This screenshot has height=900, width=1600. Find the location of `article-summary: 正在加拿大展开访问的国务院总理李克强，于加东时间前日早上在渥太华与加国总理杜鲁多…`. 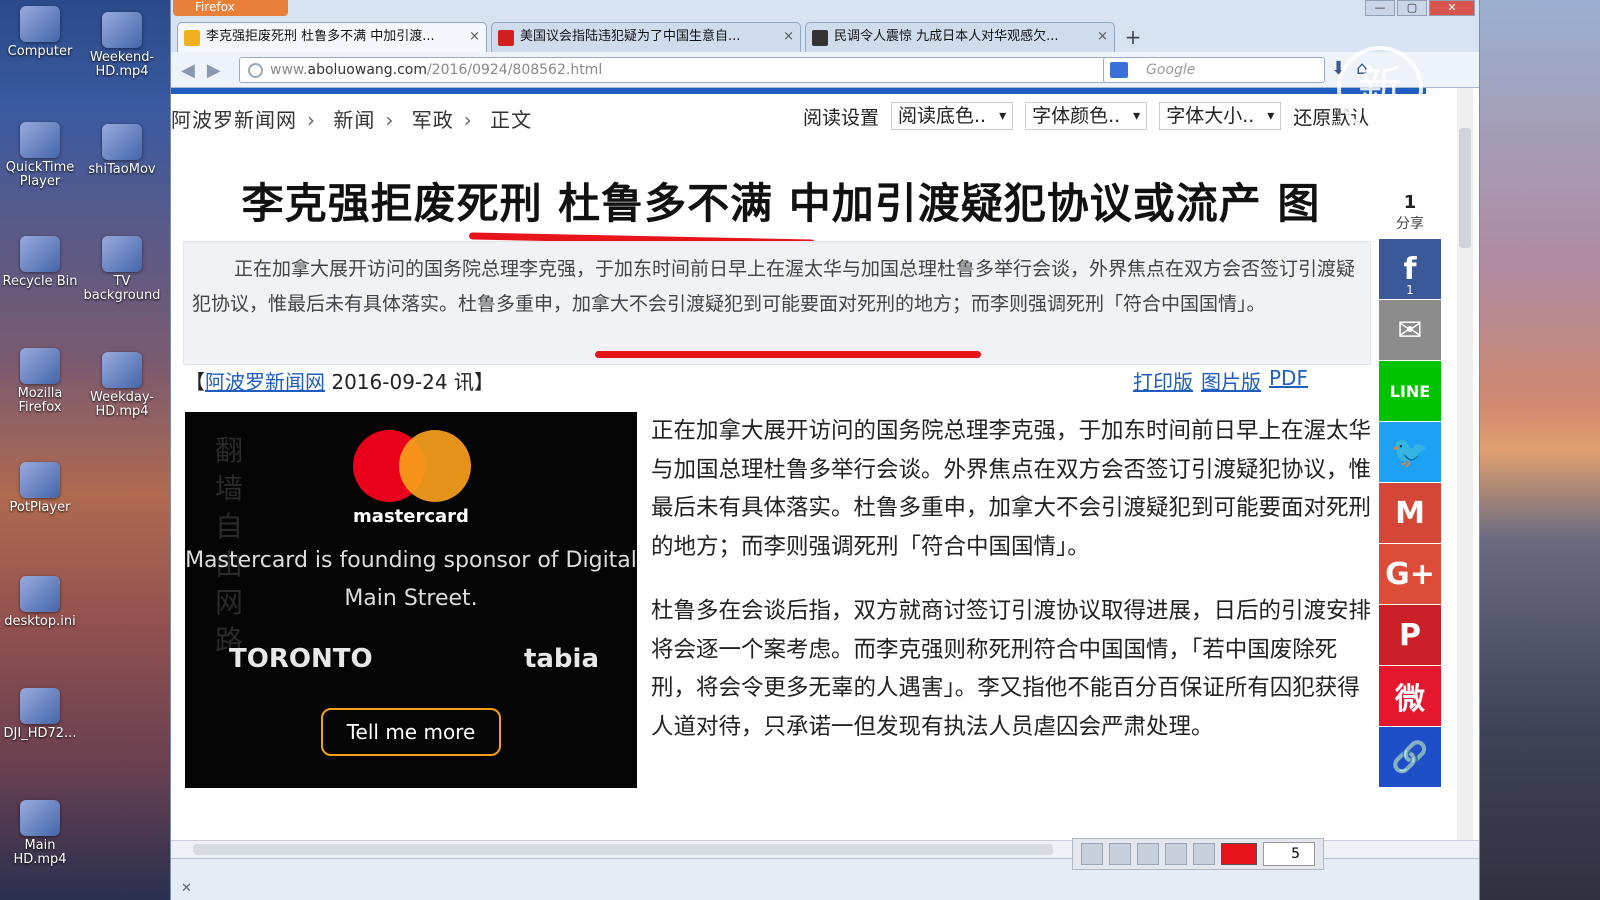

article-summary: 正在加拿大展开访问的国务院总理李克强，于加东时间前日早上在渥太华与加国总理杜鲁多… is located at coordinates (777, 303).